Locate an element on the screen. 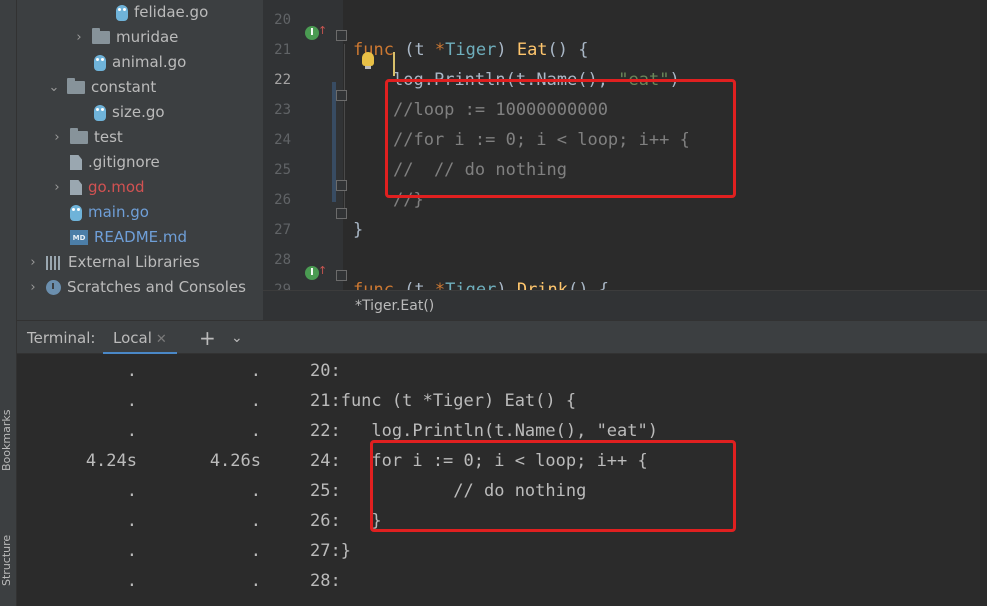  tree-item: › muridae is located at coordinates (125, 37).